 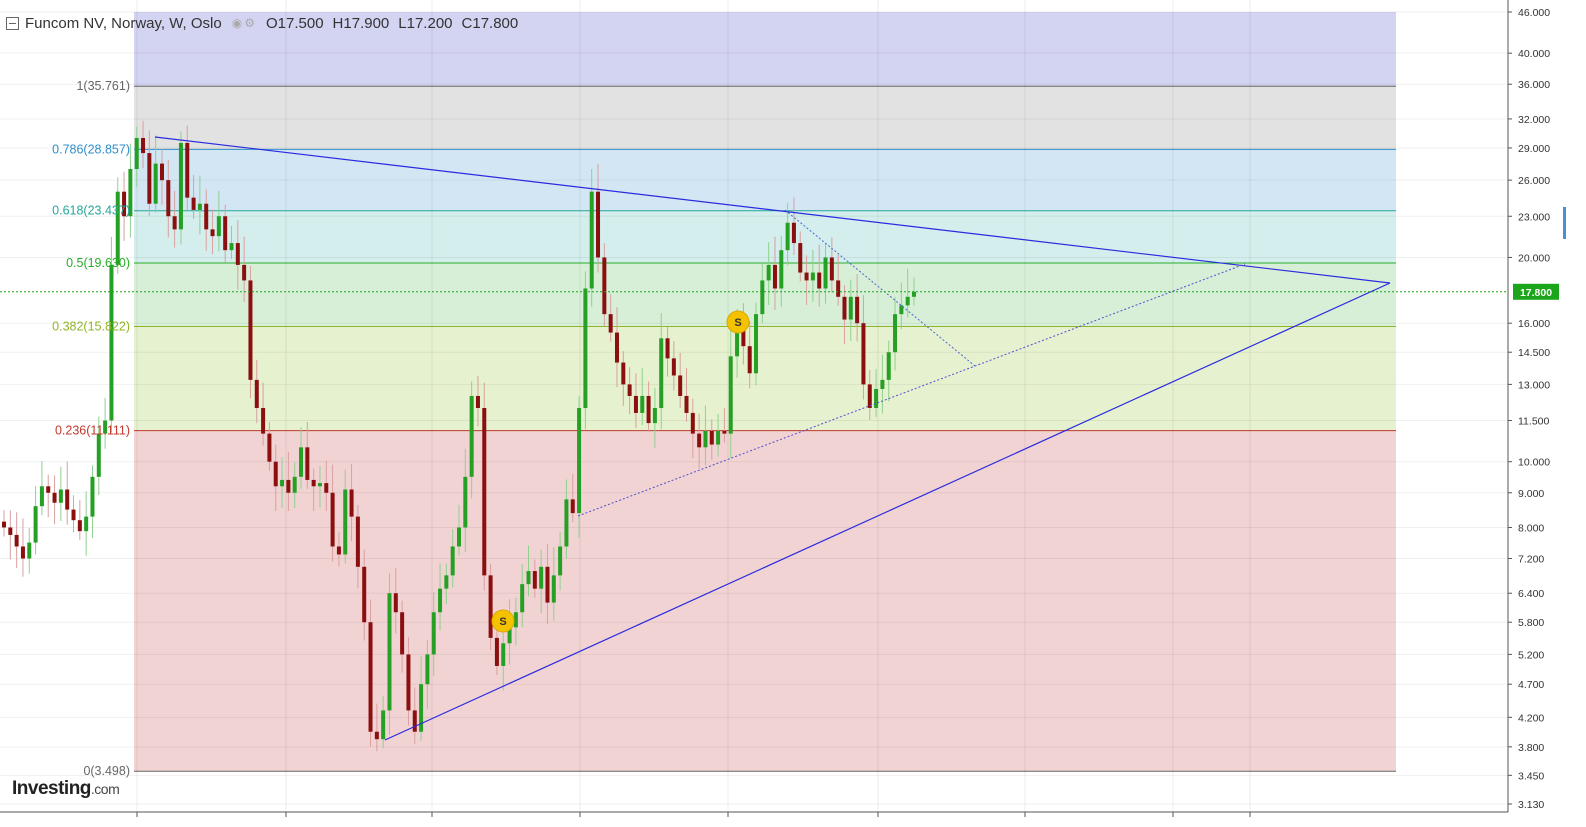 I want to click on signal-marker: S, so click(x=738, y=322).